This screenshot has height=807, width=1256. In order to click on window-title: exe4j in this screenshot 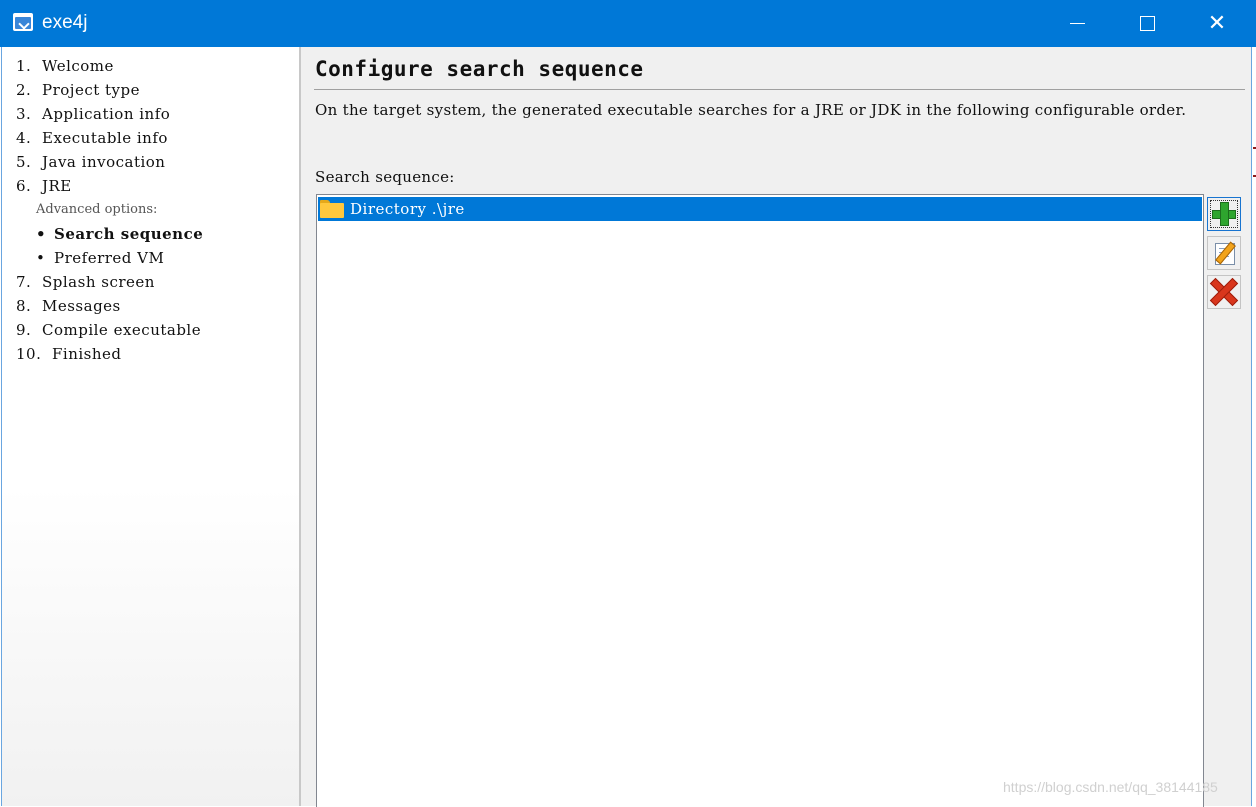, I will do `click(65, 22)`.